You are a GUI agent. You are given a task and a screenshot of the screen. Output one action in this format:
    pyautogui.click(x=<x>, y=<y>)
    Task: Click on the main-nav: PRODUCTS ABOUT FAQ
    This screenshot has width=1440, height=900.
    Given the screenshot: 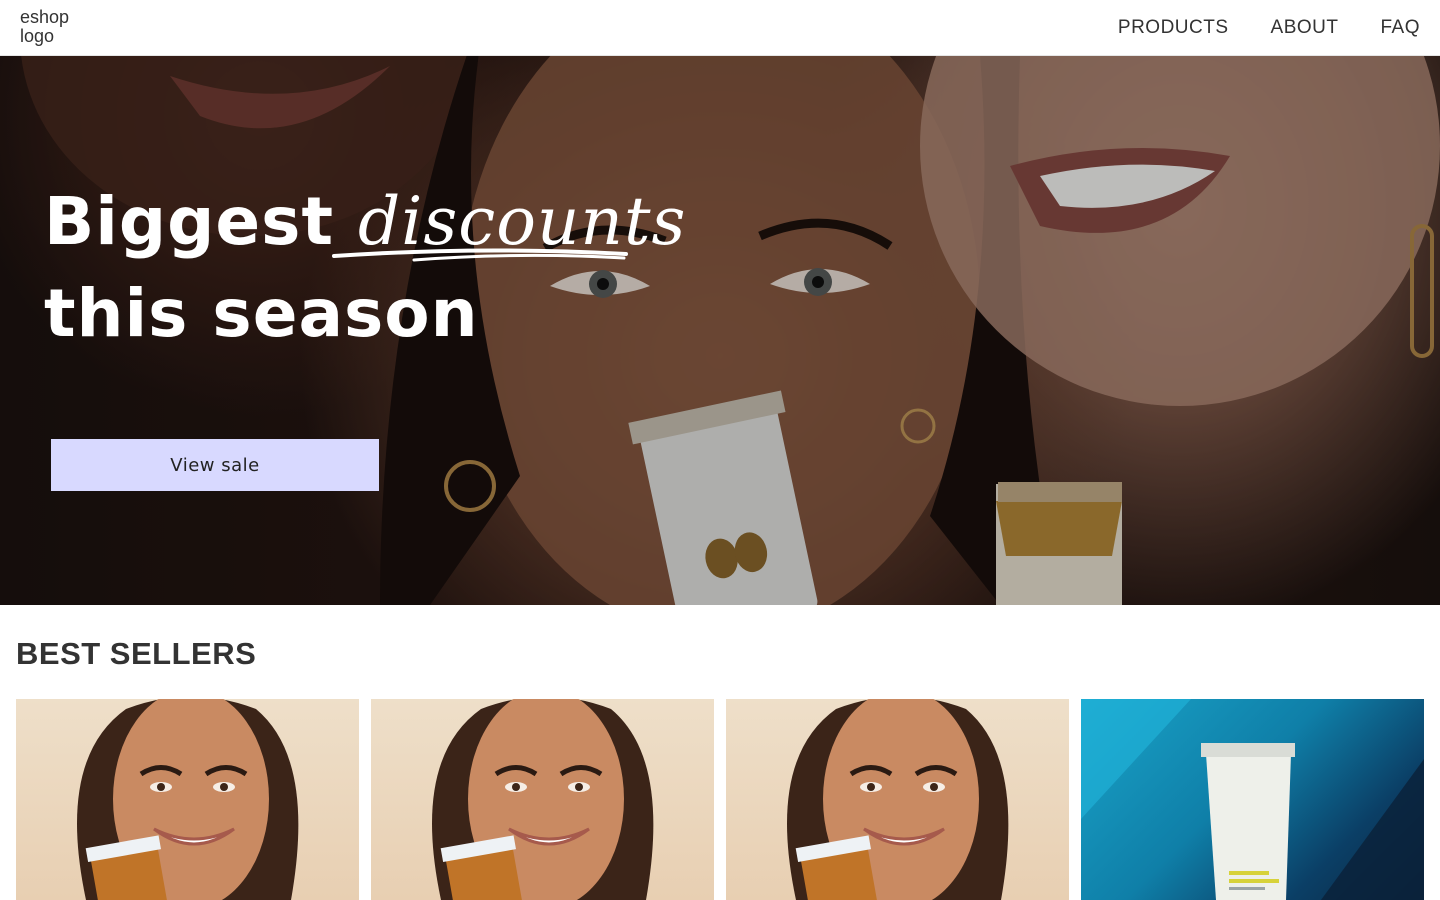 What is the action you would take?
    pyautogui.click(x=1269, y=28)
    